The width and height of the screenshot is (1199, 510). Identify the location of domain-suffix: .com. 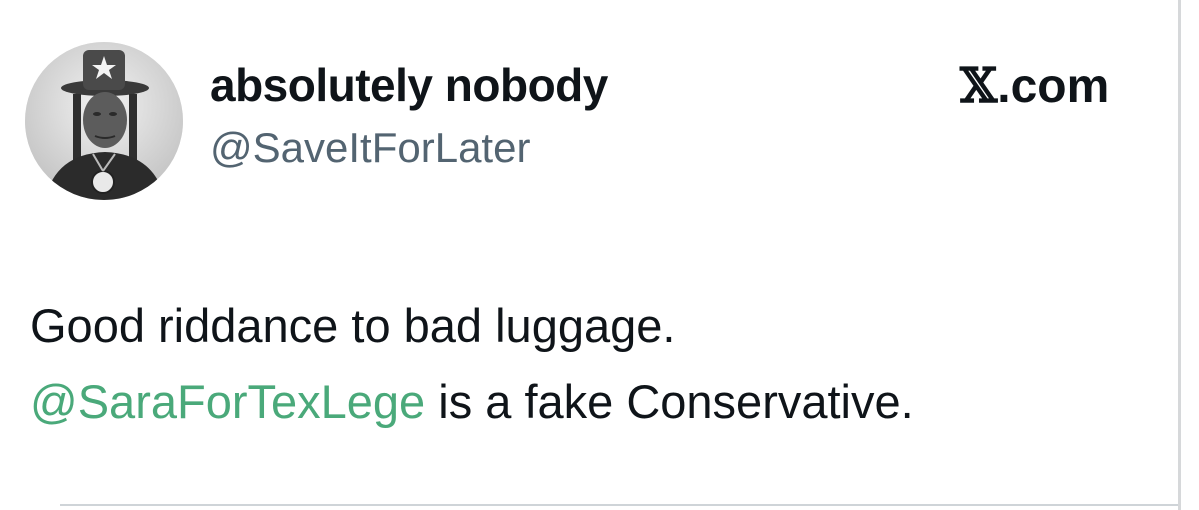
(1053, 86).